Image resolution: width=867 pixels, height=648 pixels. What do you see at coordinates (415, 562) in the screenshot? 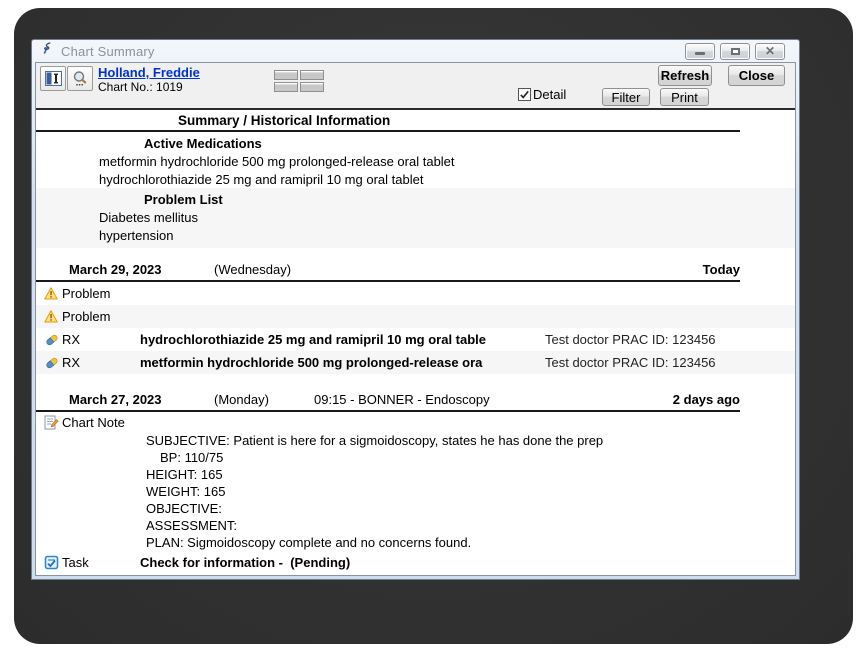
I see `task-entry-row: Task Check for information - (Pending)` at bounding box center [415, 562].